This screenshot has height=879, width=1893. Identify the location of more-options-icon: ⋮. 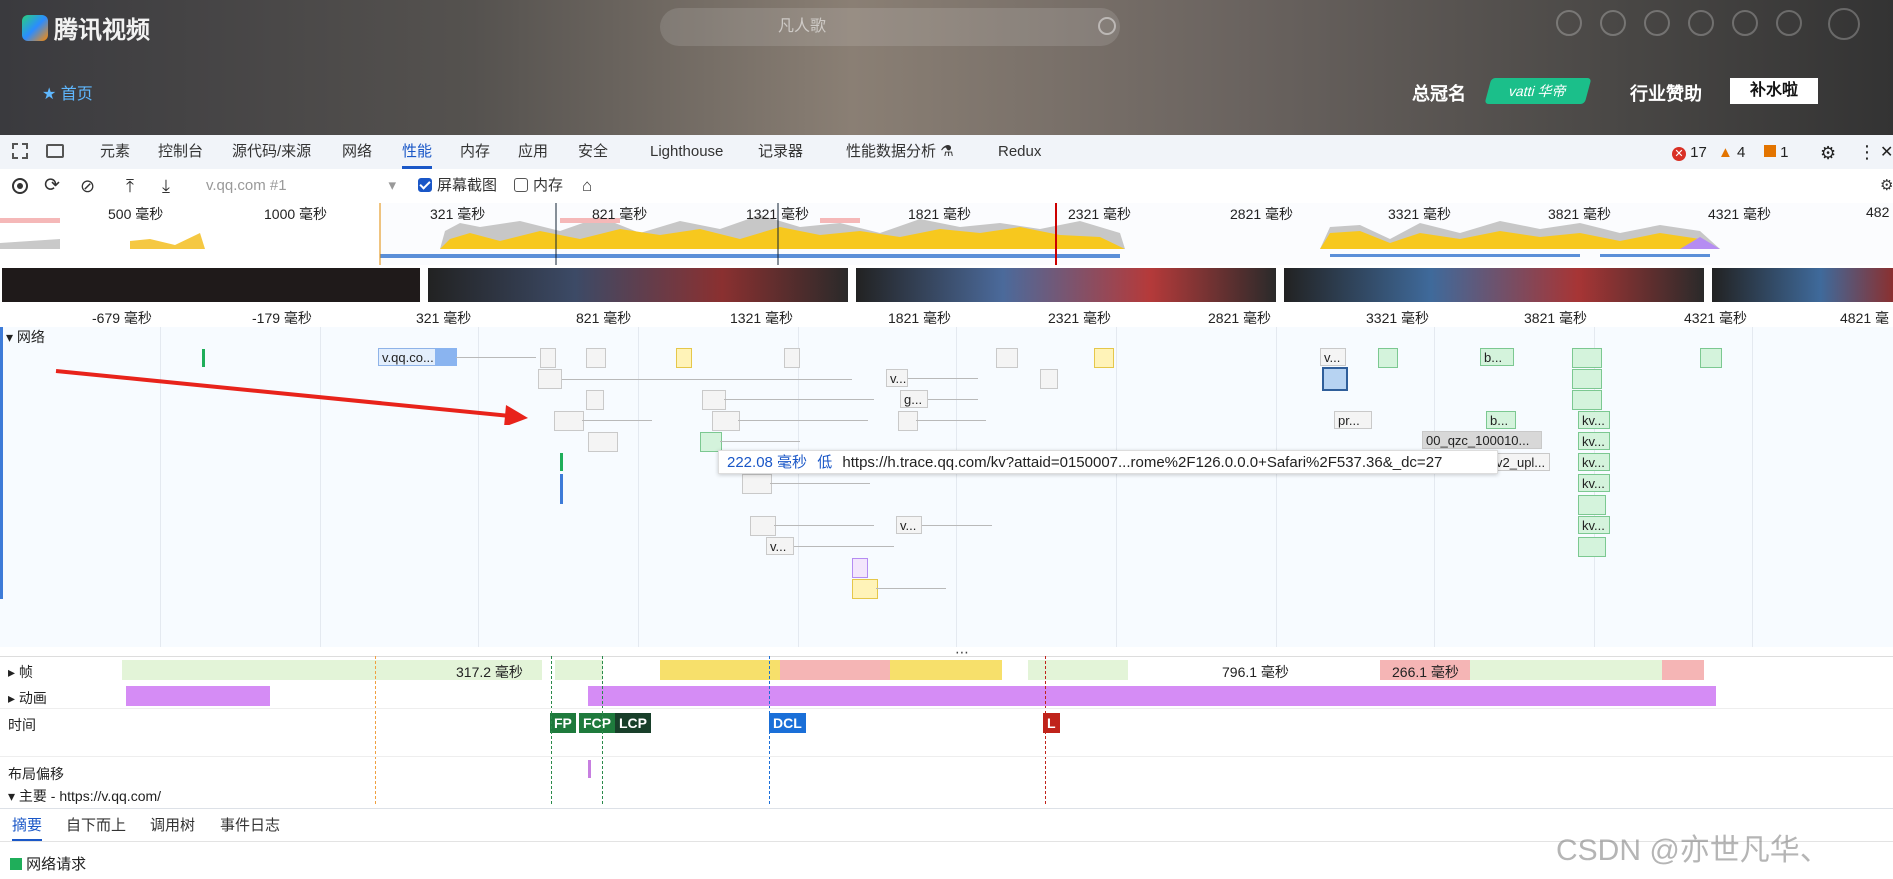
(1867, 152).